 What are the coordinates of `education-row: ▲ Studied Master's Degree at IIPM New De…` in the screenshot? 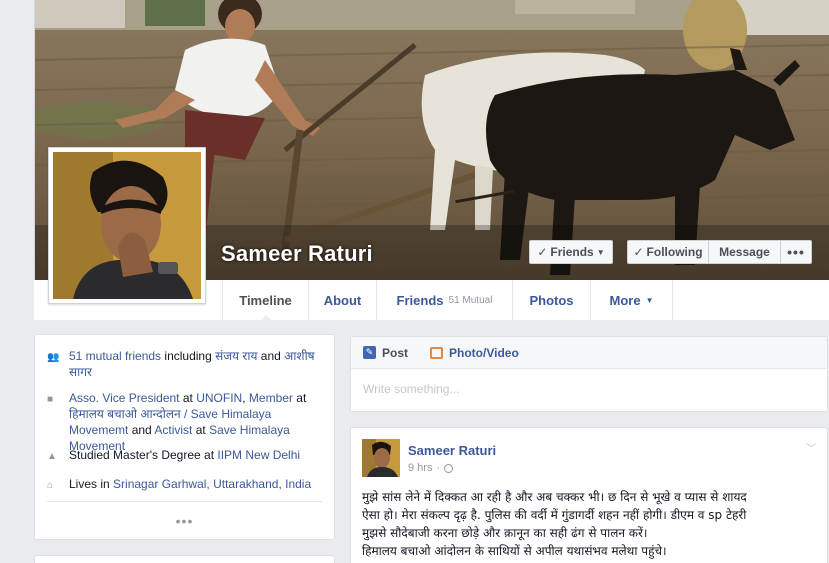 It's located at (189, 456).